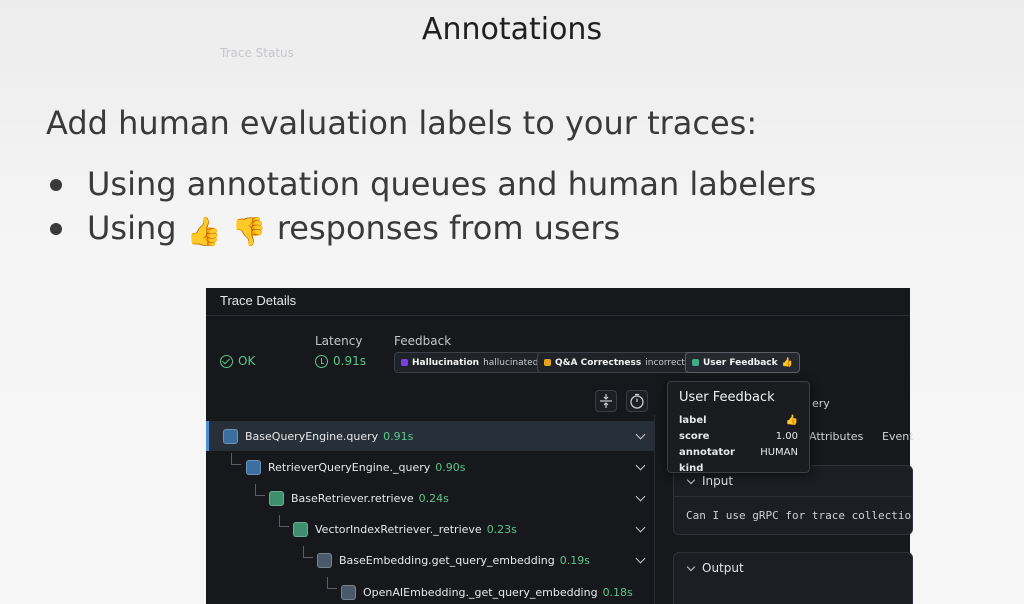 The image size is (1024, 604). What do you see at coordinates (423, 341) in the screenshot?
I see `feedback-label: Feedback` at bounding box center [423, 341].